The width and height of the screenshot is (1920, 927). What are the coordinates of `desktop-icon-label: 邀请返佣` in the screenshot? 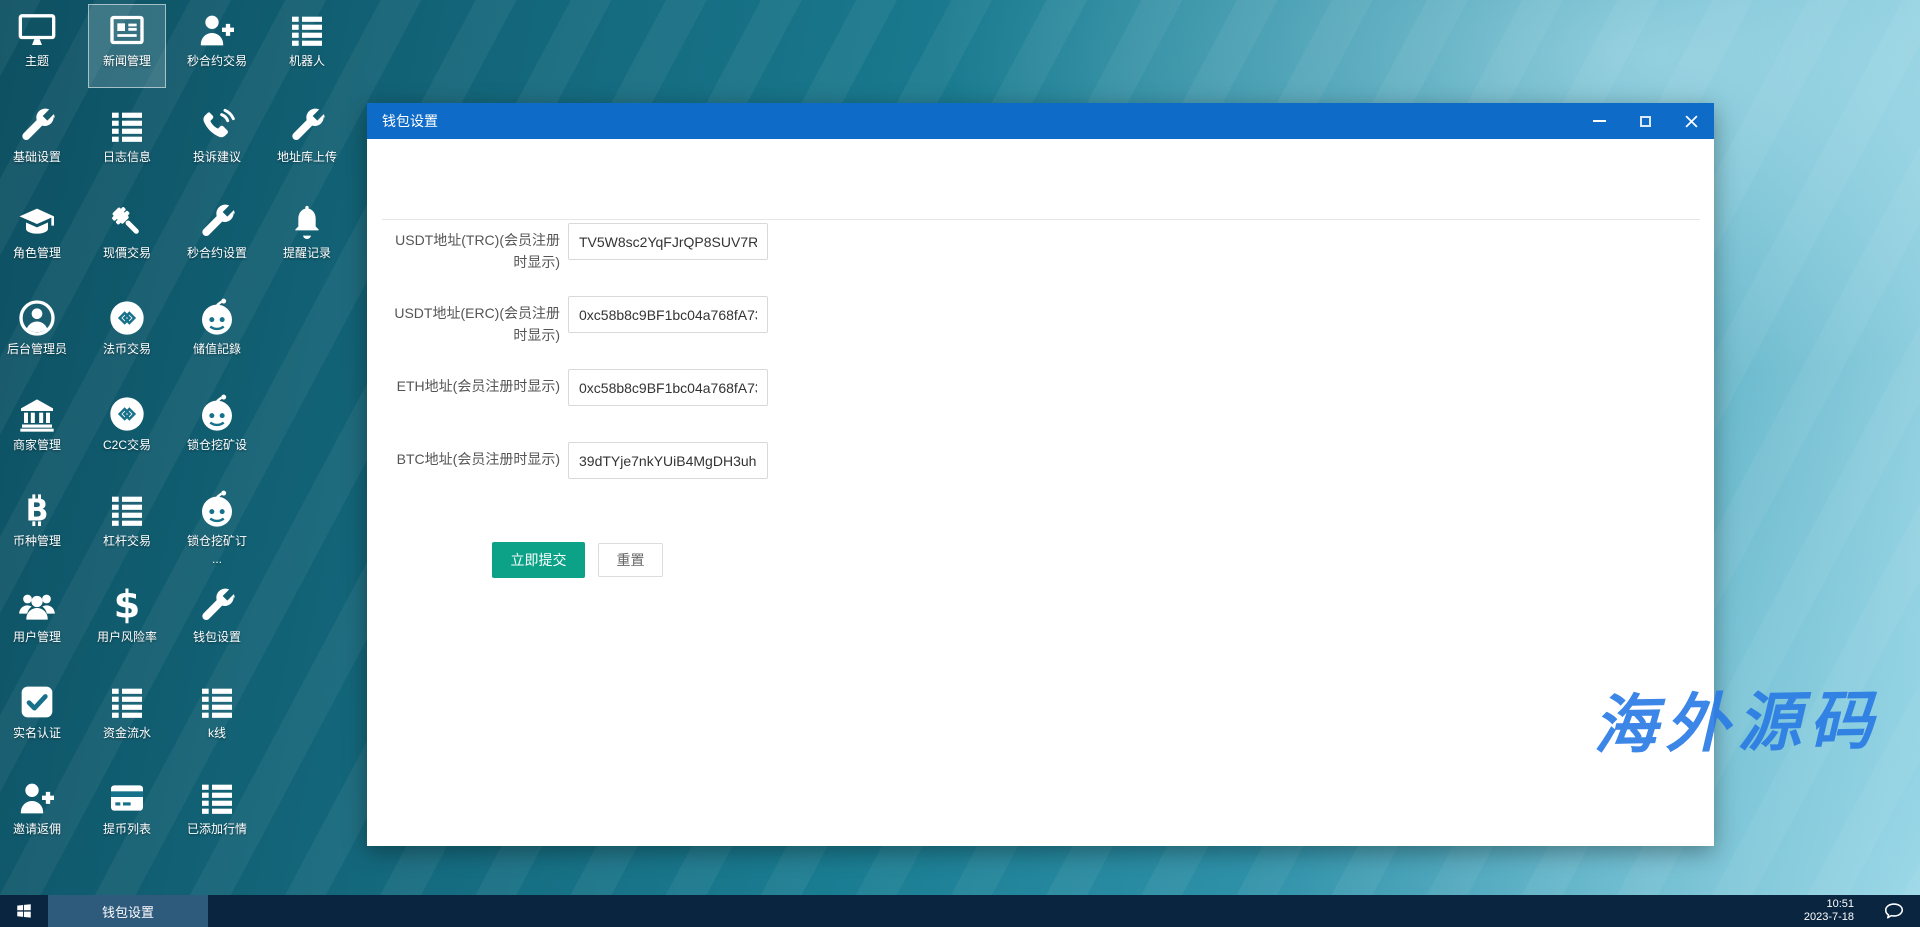 It's located at (36, 829).